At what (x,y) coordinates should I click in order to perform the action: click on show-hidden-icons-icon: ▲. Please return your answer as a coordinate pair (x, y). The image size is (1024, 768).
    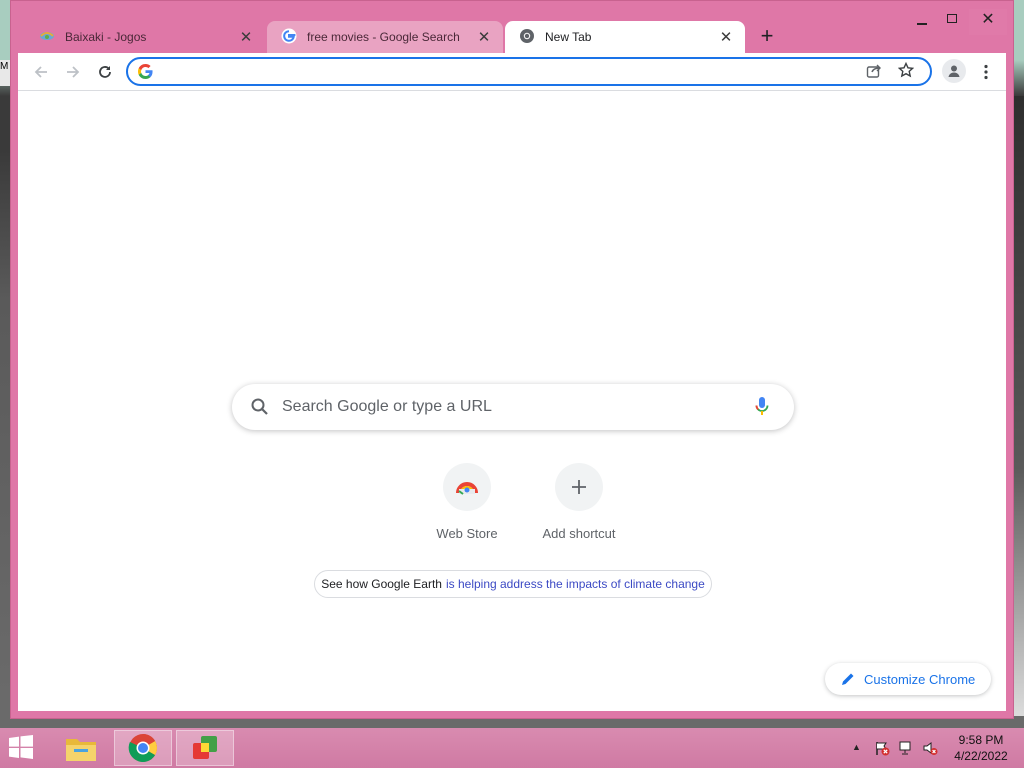
    Looking at the image, I should click on (856, 747).